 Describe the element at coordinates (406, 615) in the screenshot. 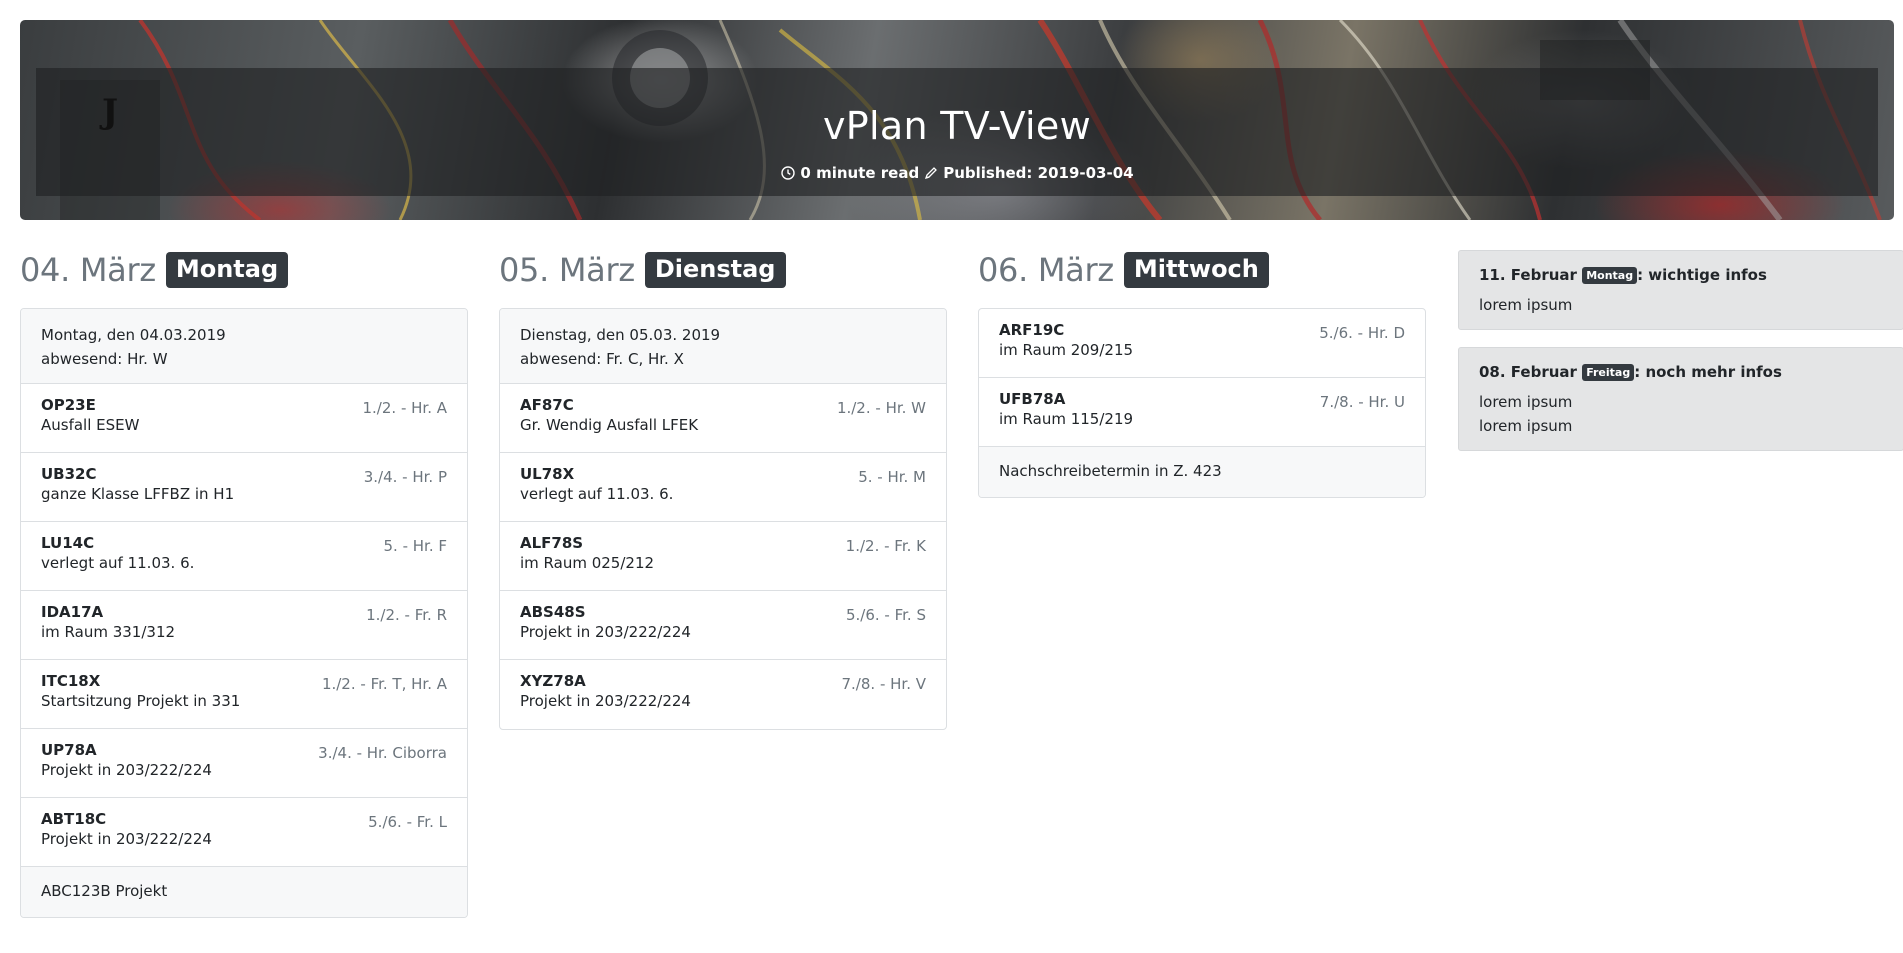

I see `entry-teacher: 1./2. - Fr. R` at that location.